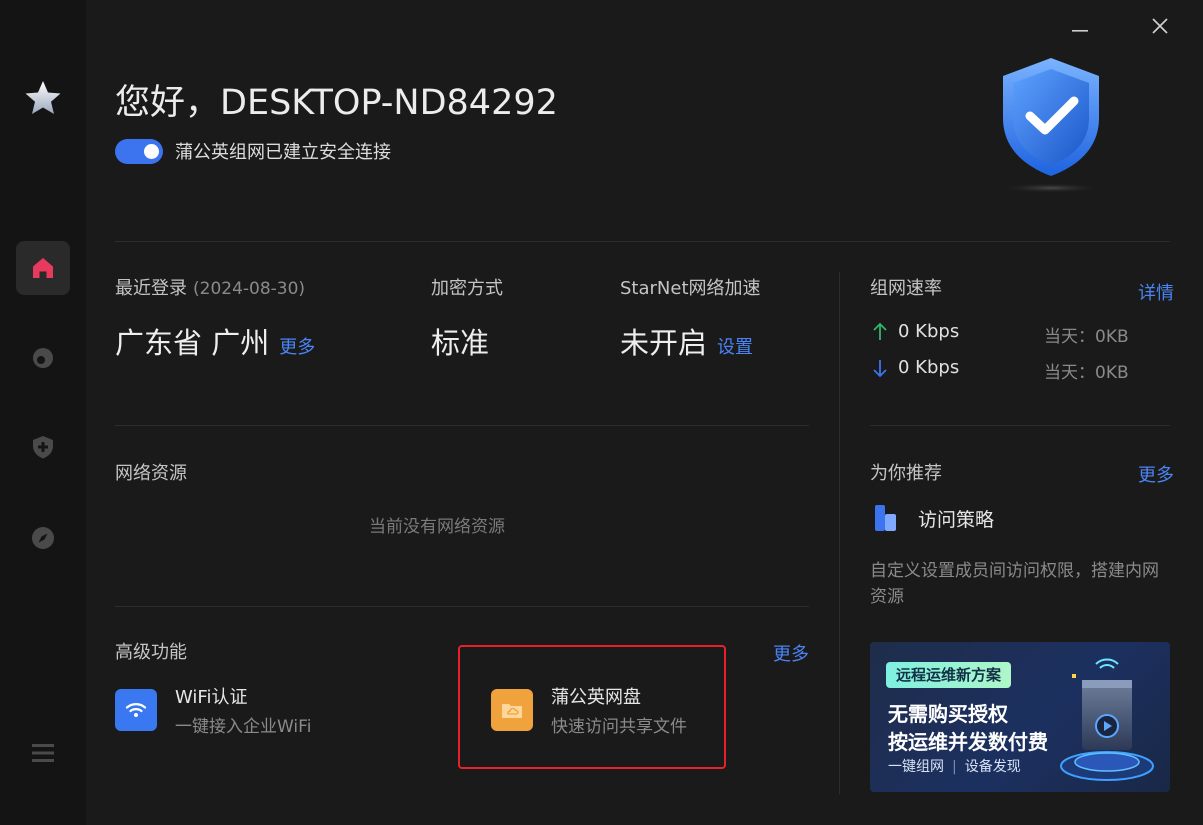 Image resolution: width=1203 pixels, height=825 pixels. What do you see at coordinates (880, 368) in the screenshot?
I see `arrow-down-icon` at bounding box center [880, 368].